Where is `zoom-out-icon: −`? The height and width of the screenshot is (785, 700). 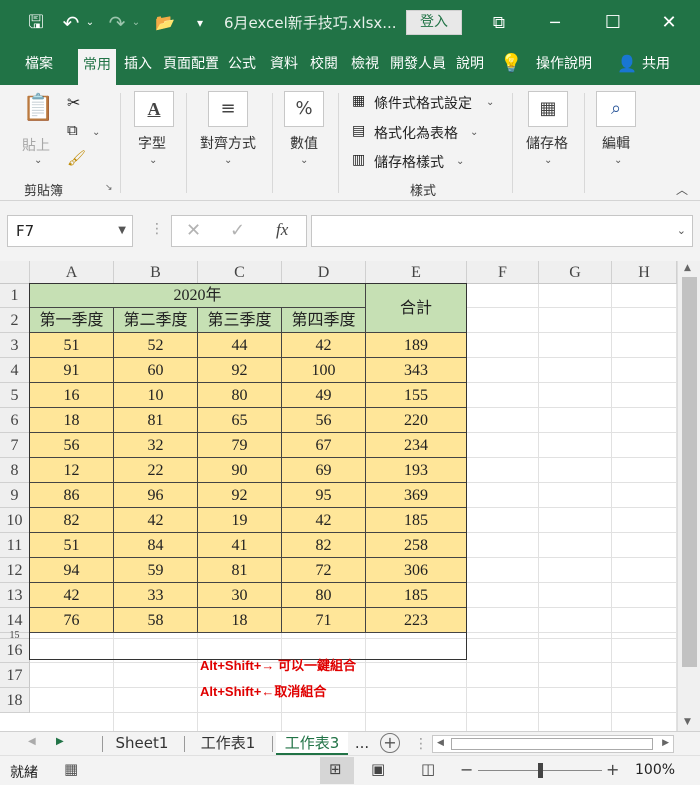 zoom-out-icon: − is located at coordinates (466, 769).